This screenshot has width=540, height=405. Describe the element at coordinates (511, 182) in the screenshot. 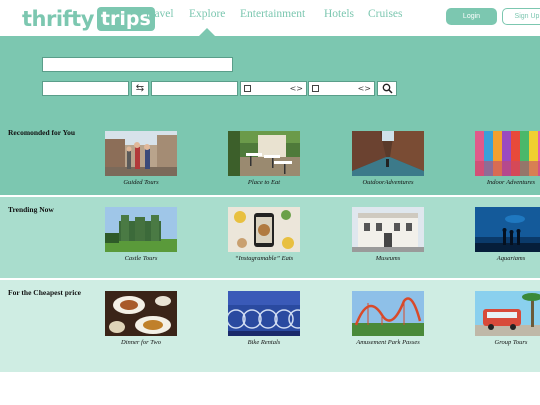

I see `card-caption: Indoor Adventures` at that location.